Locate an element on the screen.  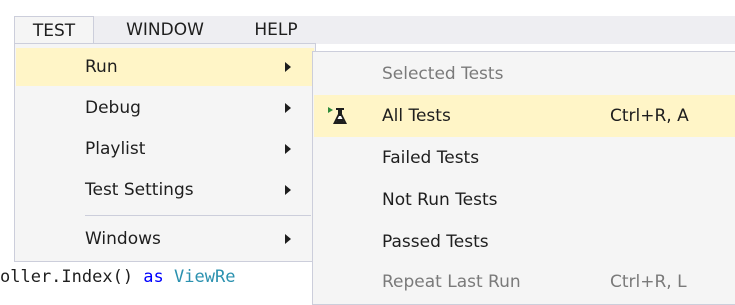
menu-item-test-settings: Test Settings is located at coordinates (165, 190).